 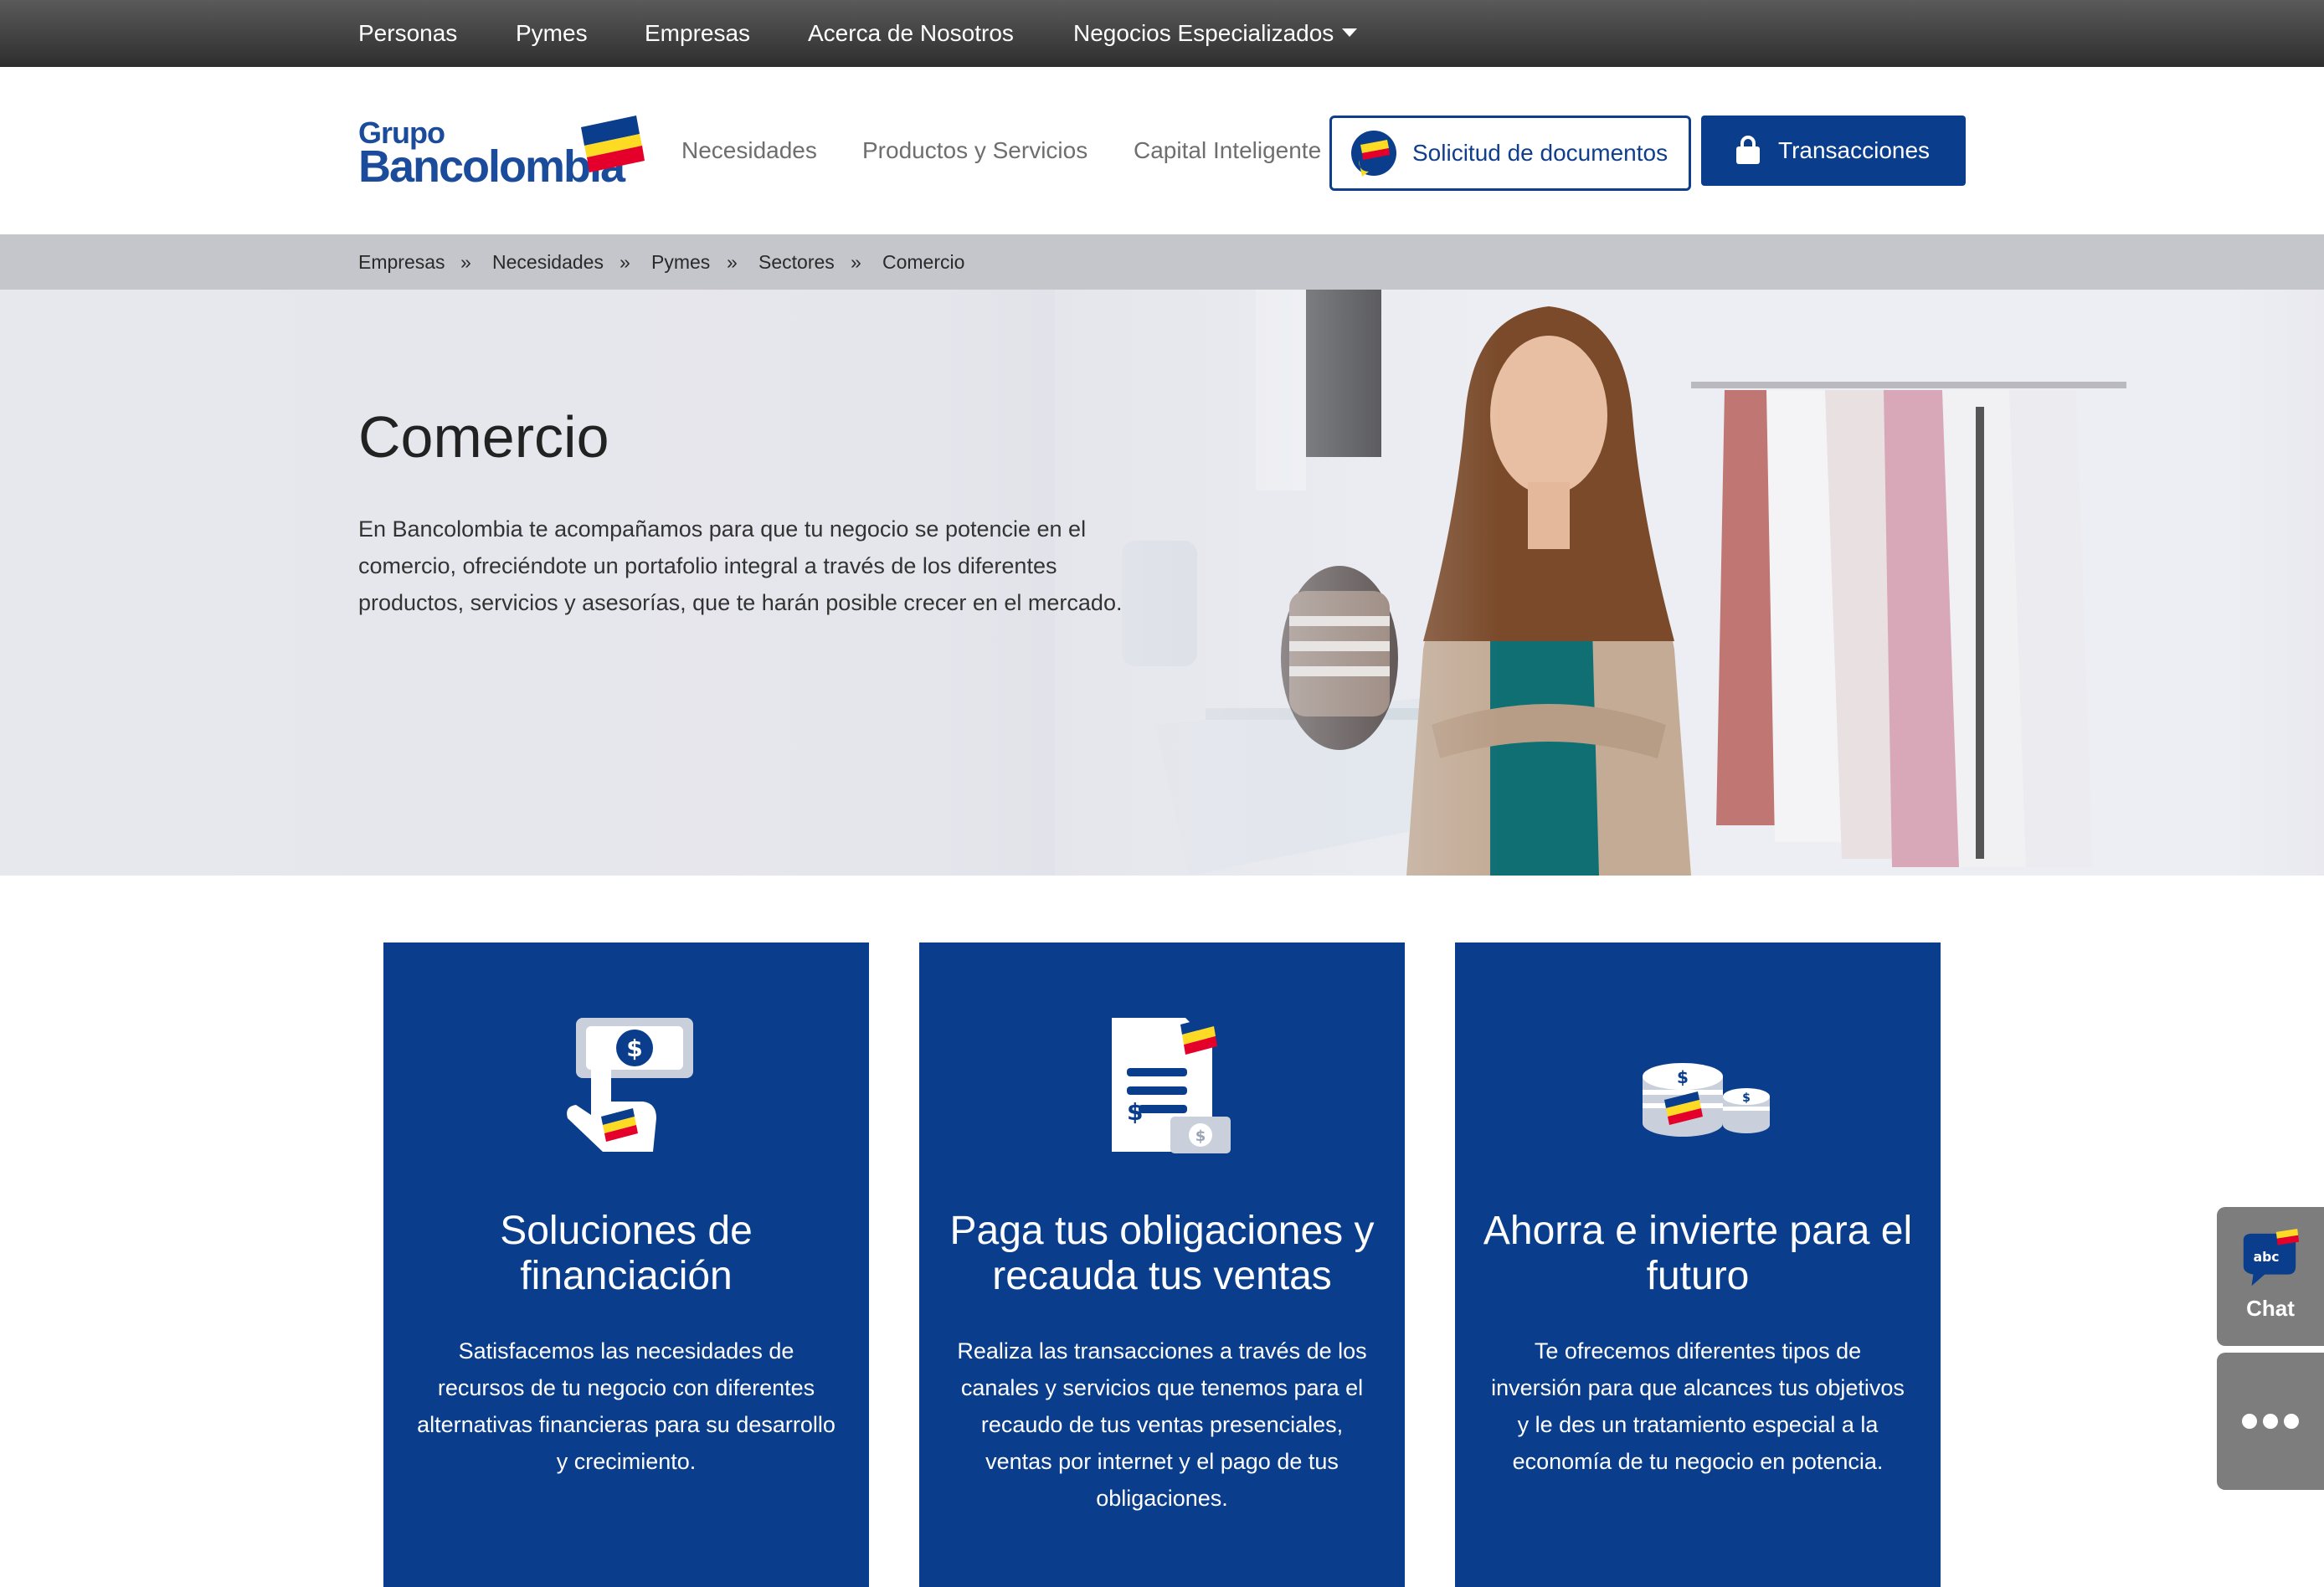 I want to click on card-title: Ahorra e invierte para el futuro, so click(x=1698, y=1254).